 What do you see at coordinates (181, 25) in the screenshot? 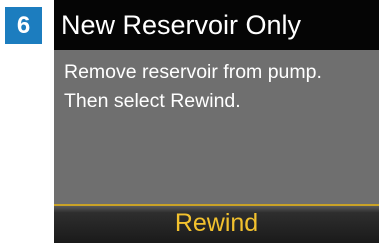
I see `screen-title: New Reservoir Only` at bounding box center [181, 25].